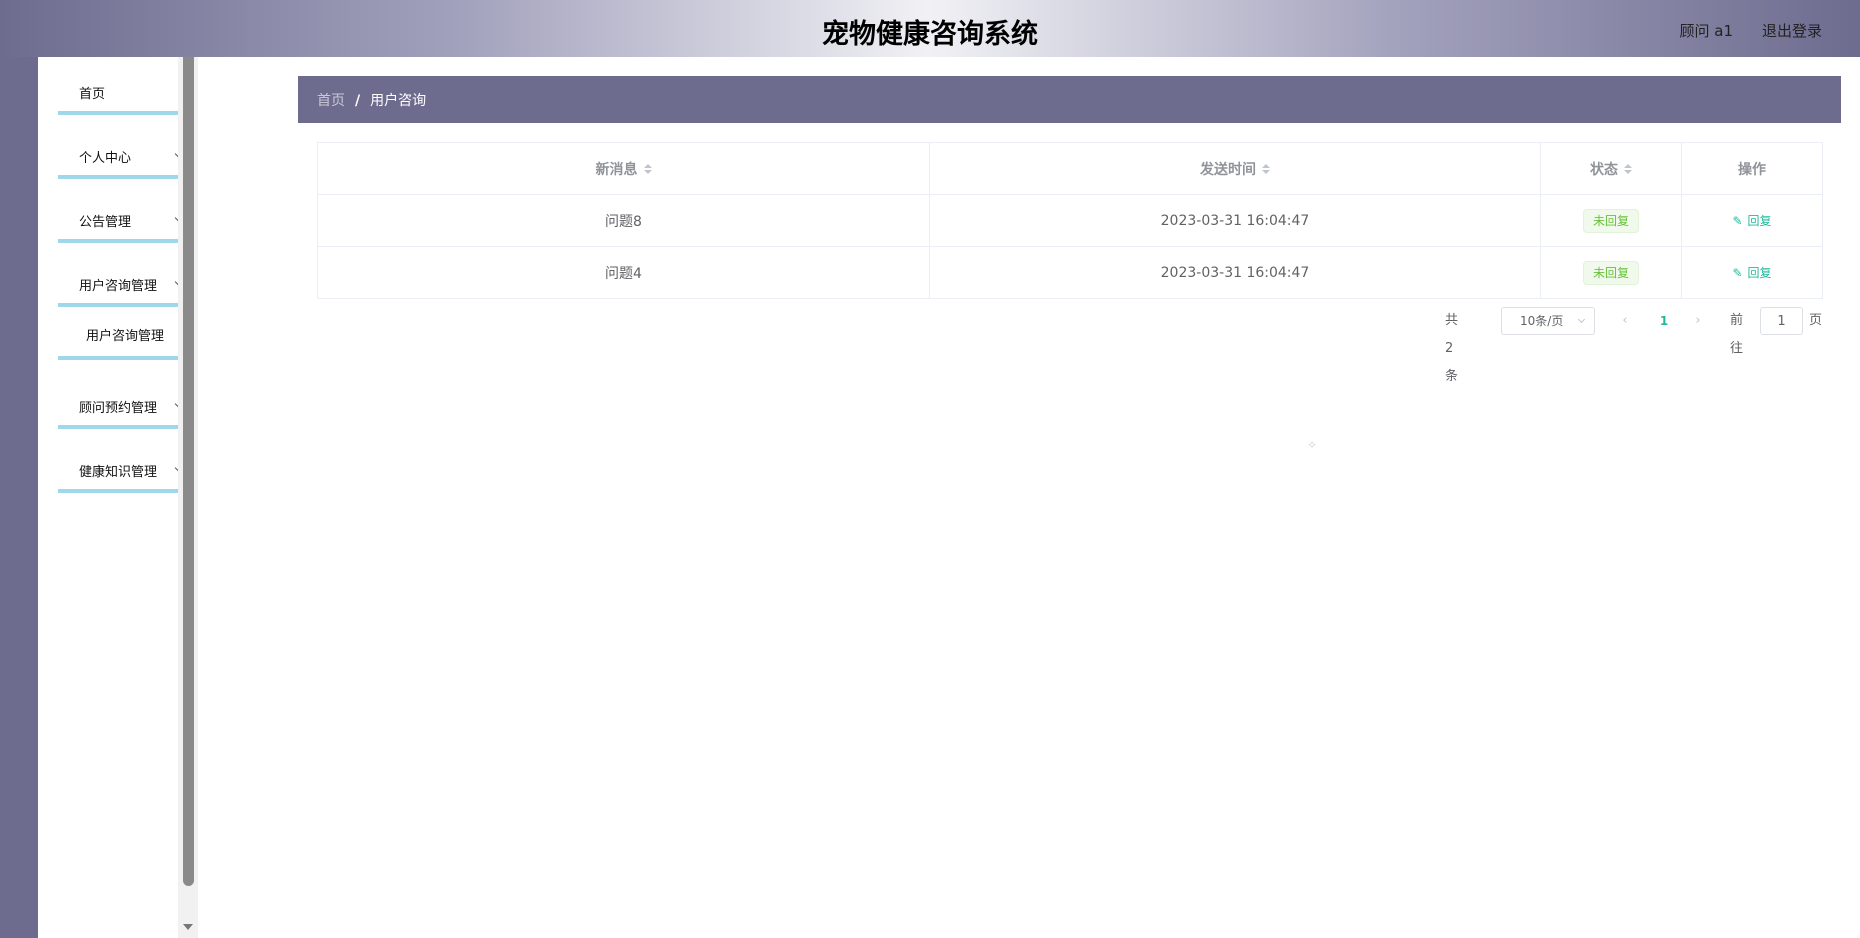 The width and height of the screenshot is (1860, 938). I want to click on sidebar-item-label: 公告管理, so click(105, 222).